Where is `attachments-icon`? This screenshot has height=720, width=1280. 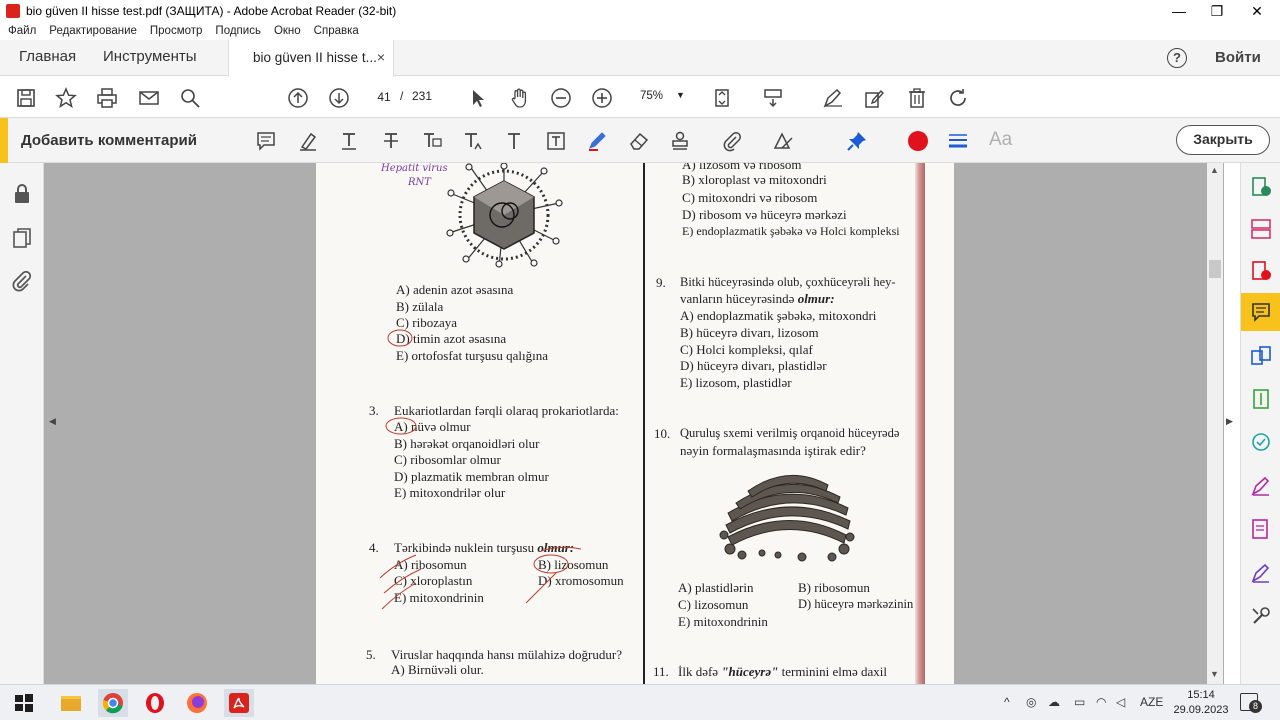 attachments-icon is located at coordinates (22, 281).